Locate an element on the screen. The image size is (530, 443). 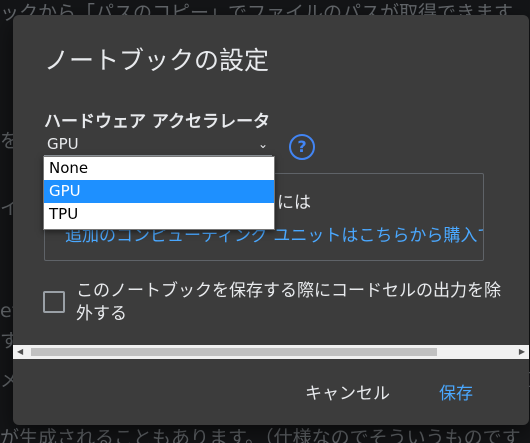
horizontal-scrollbar: ◀ ▶ is located at coordinates (271, 352).